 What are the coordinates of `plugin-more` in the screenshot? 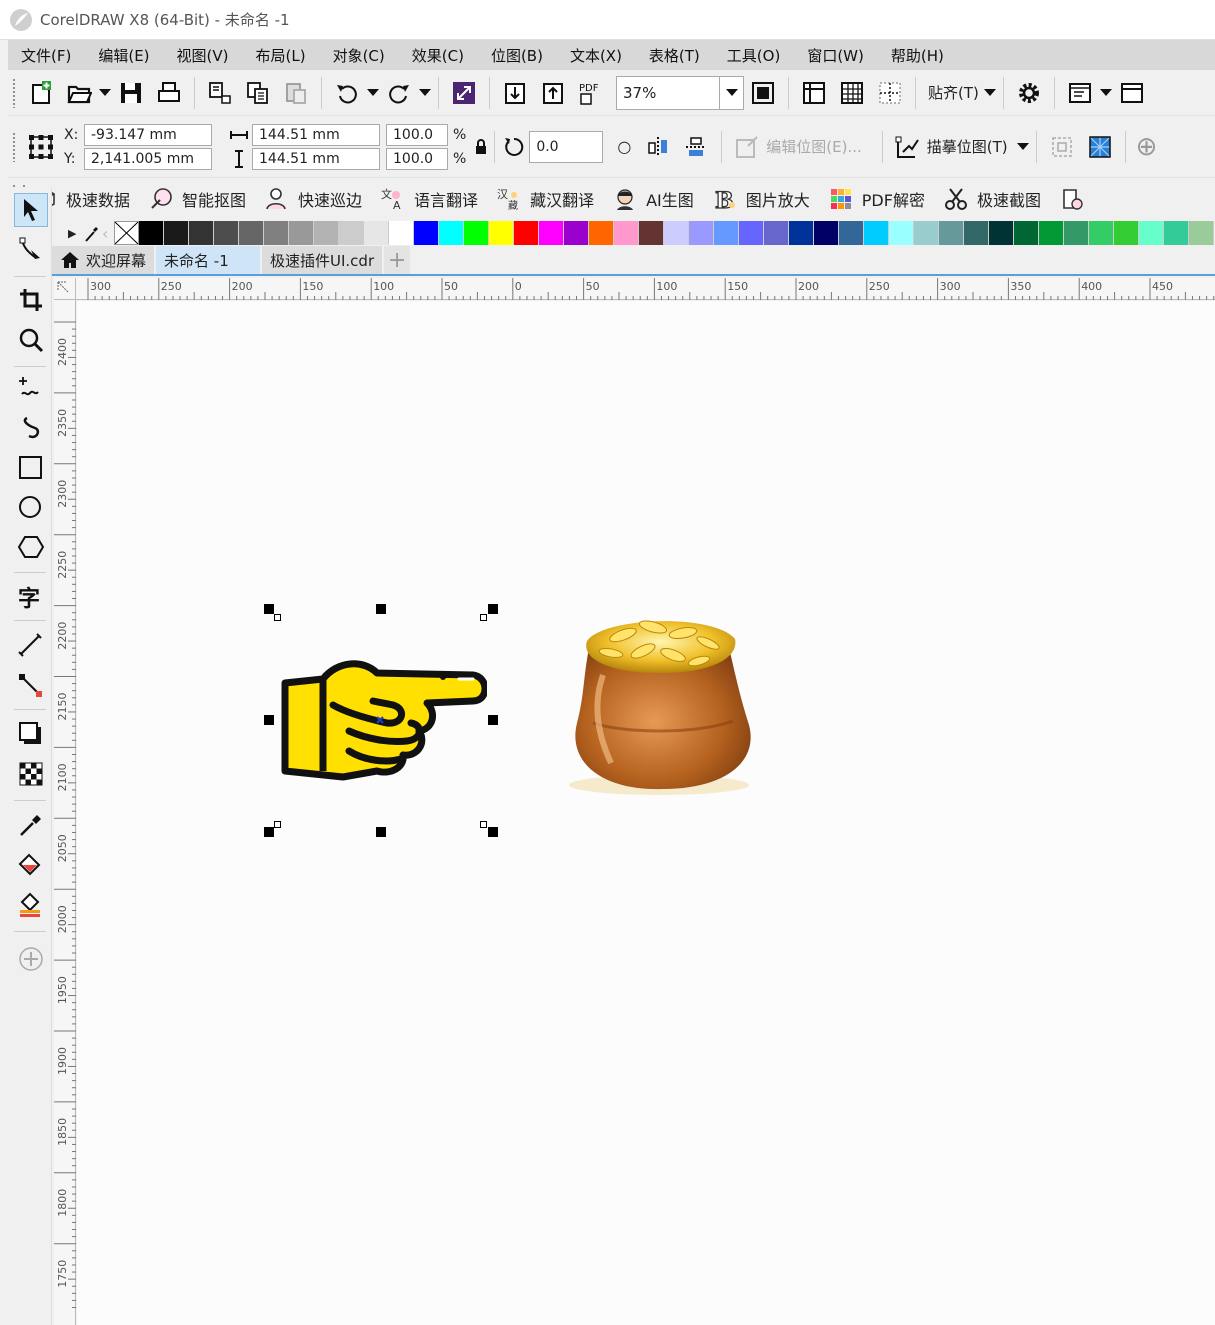 It's located at (1076, 199).